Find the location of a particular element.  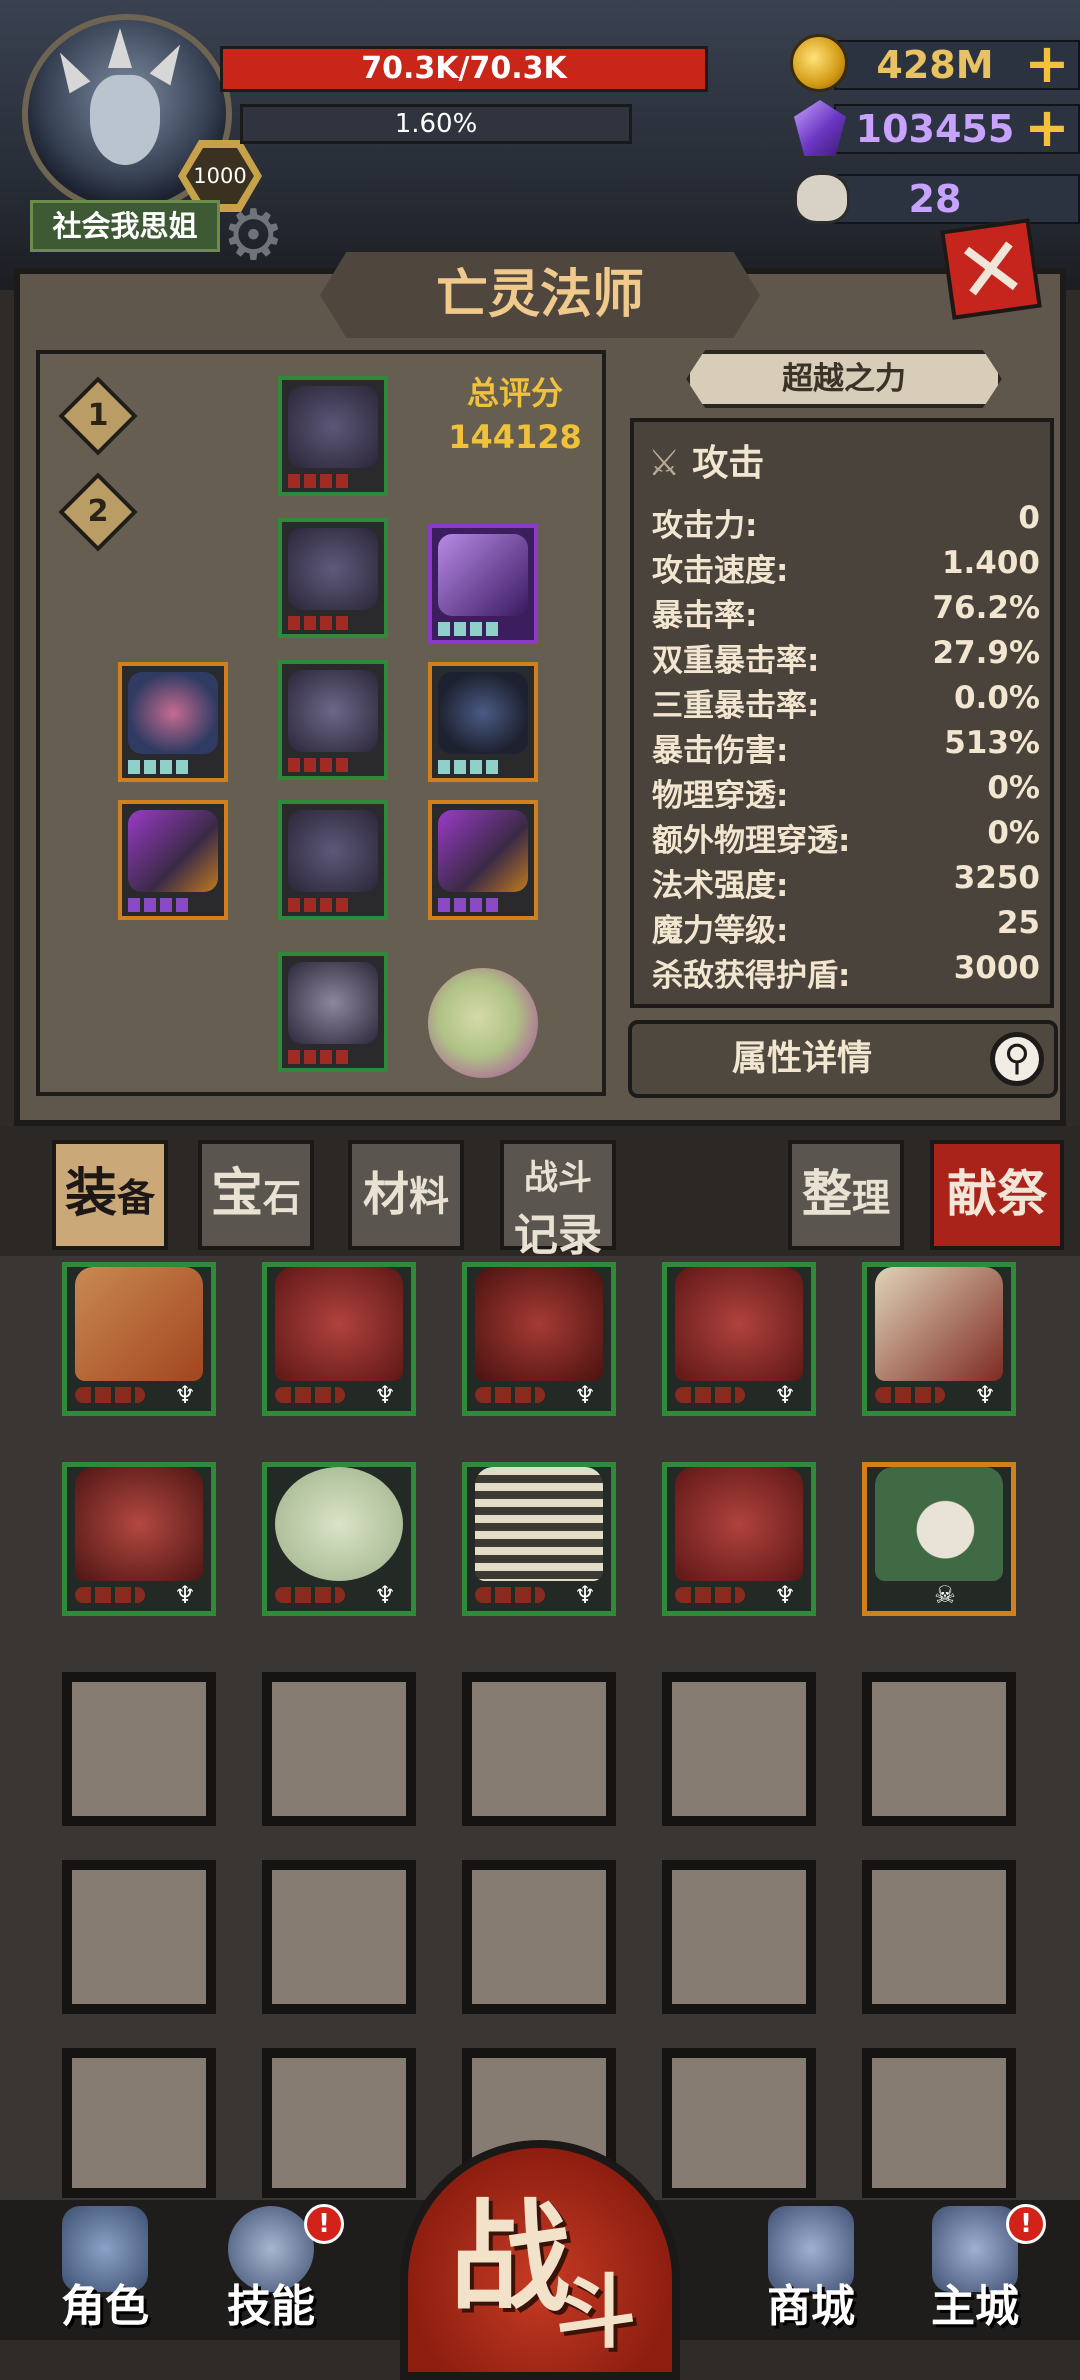

equip-slot-ring-left is located at coordinates (173, 722).